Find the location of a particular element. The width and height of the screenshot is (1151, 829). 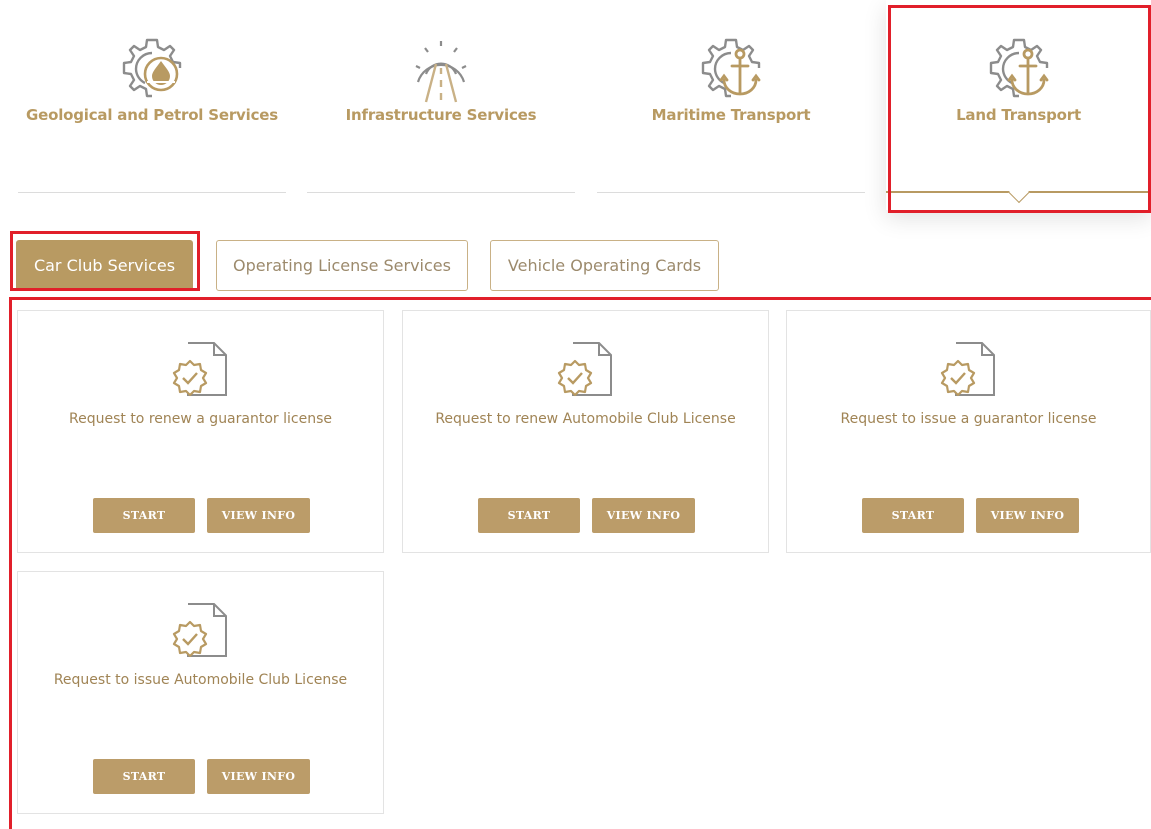

service-title: Request to renew Automobile Club License is located at coordinates (585, 419).